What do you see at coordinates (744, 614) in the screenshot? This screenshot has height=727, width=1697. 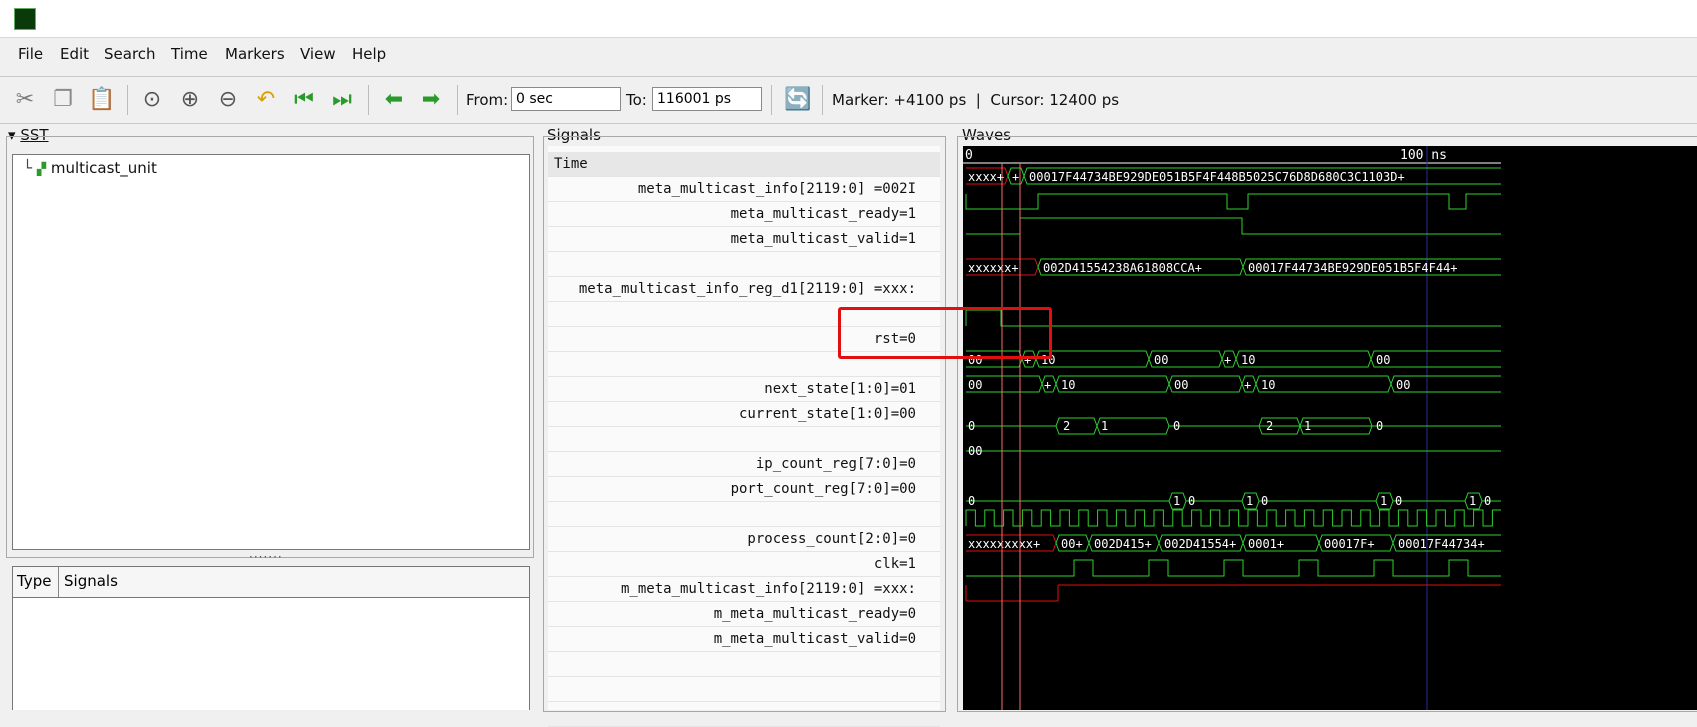 I see `signal-row: m_meta_multicast_ready=0` at bounding box center [744, 614].